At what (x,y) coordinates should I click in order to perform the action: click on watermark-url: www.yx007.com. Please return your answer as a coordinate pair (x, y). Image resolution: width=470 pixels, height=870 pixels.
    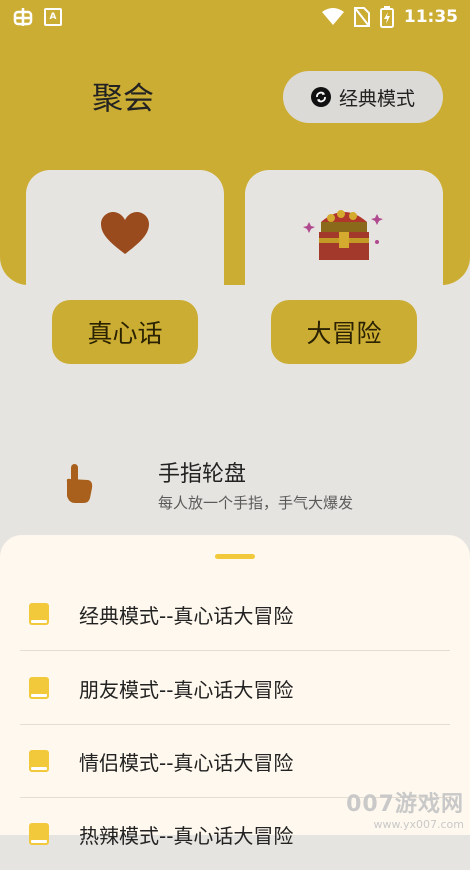
    Looking at the image, I should click on (418, 824).